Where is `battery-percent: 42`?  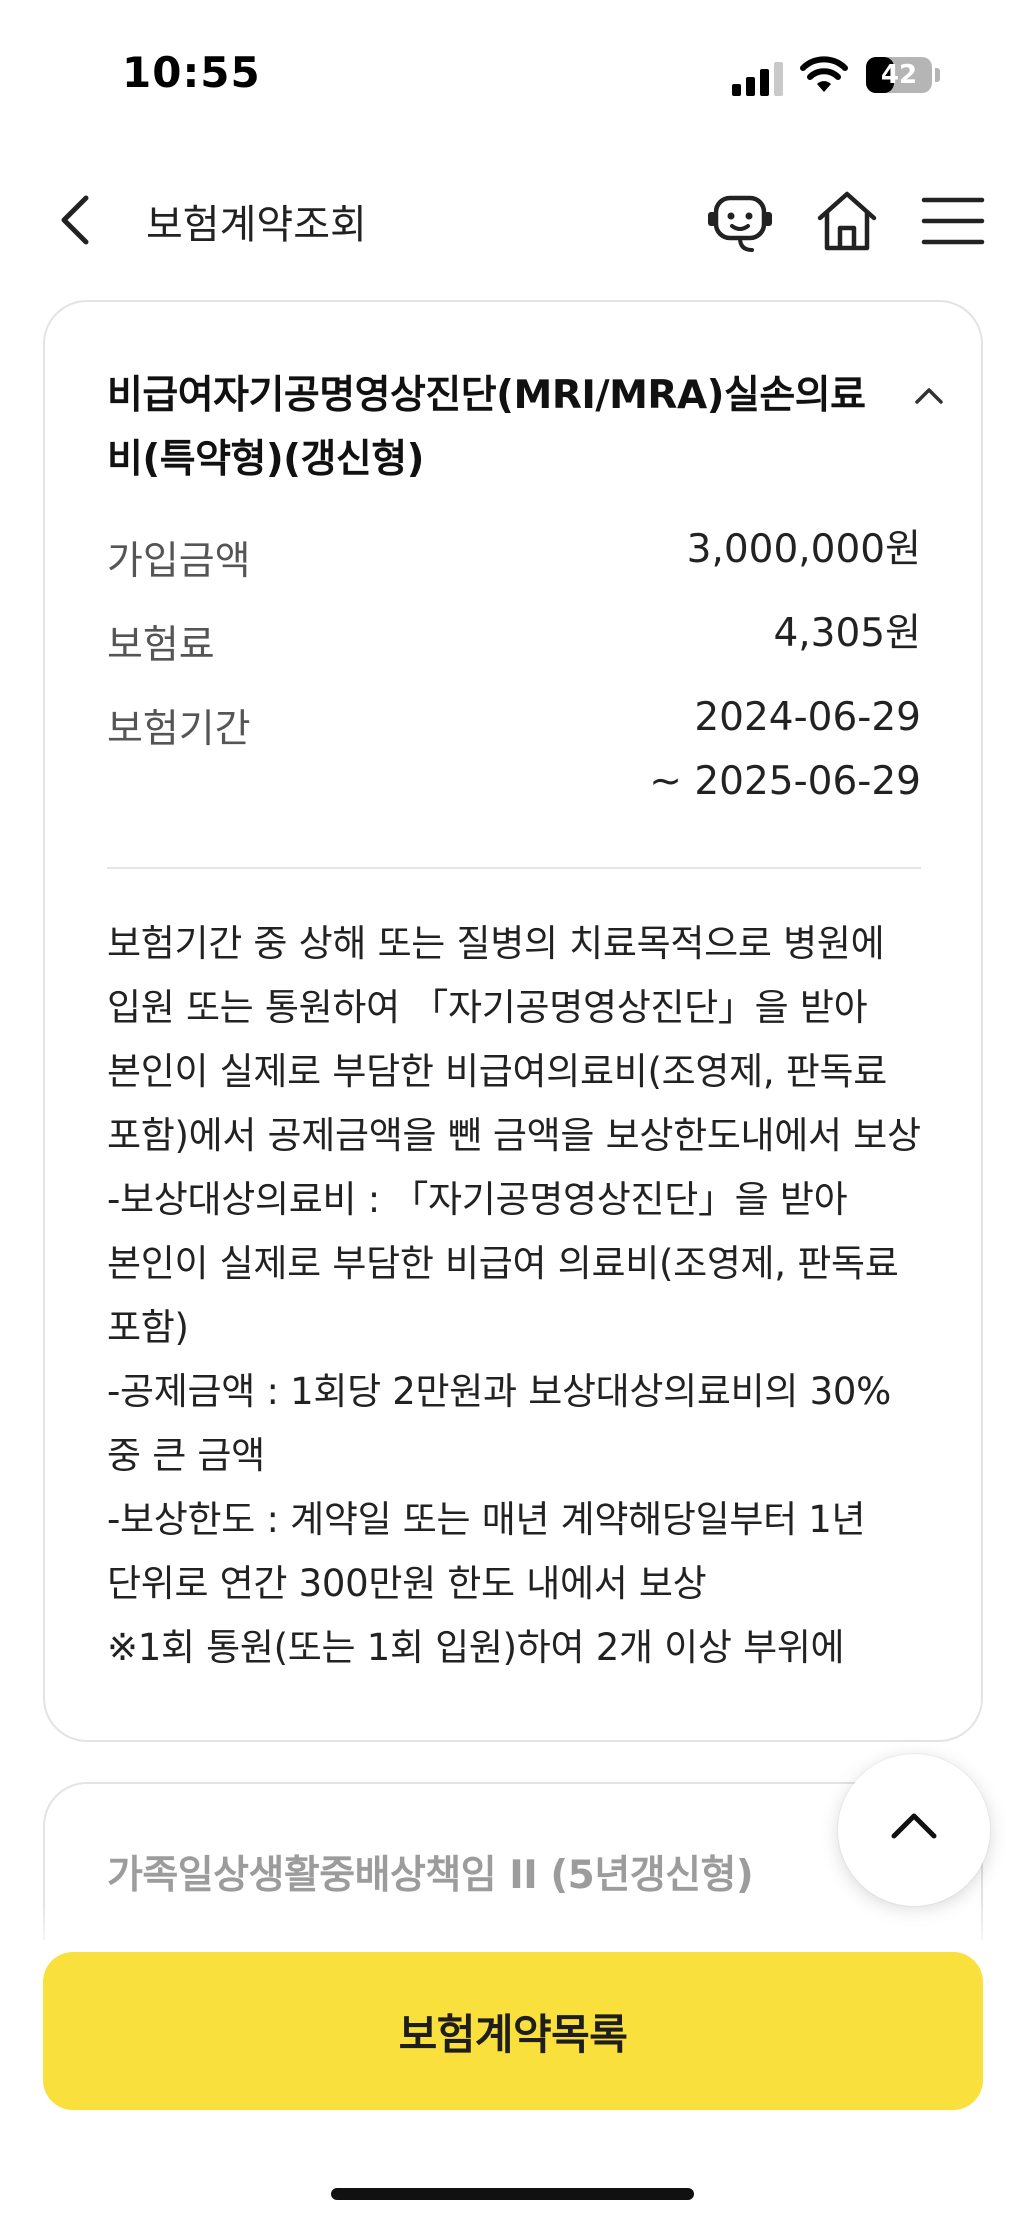 battery-percent: 42 is located at coordinates (899, 75).